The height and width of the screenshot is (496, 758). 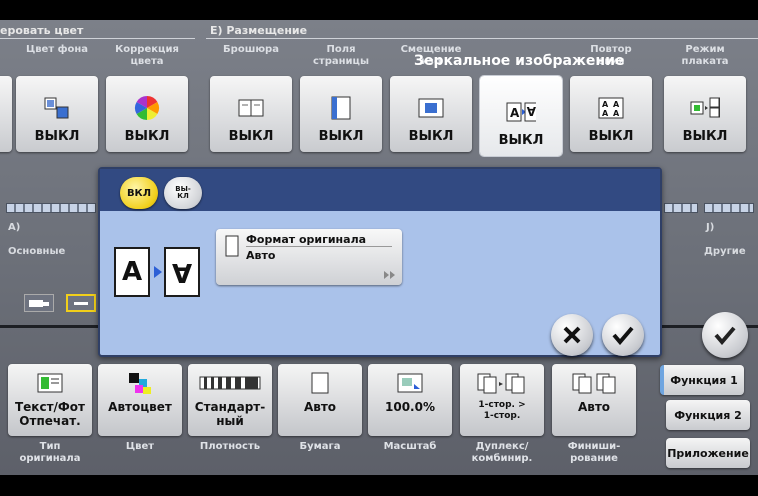 I want to click on zoom-icon, so click(x=410, y=383).